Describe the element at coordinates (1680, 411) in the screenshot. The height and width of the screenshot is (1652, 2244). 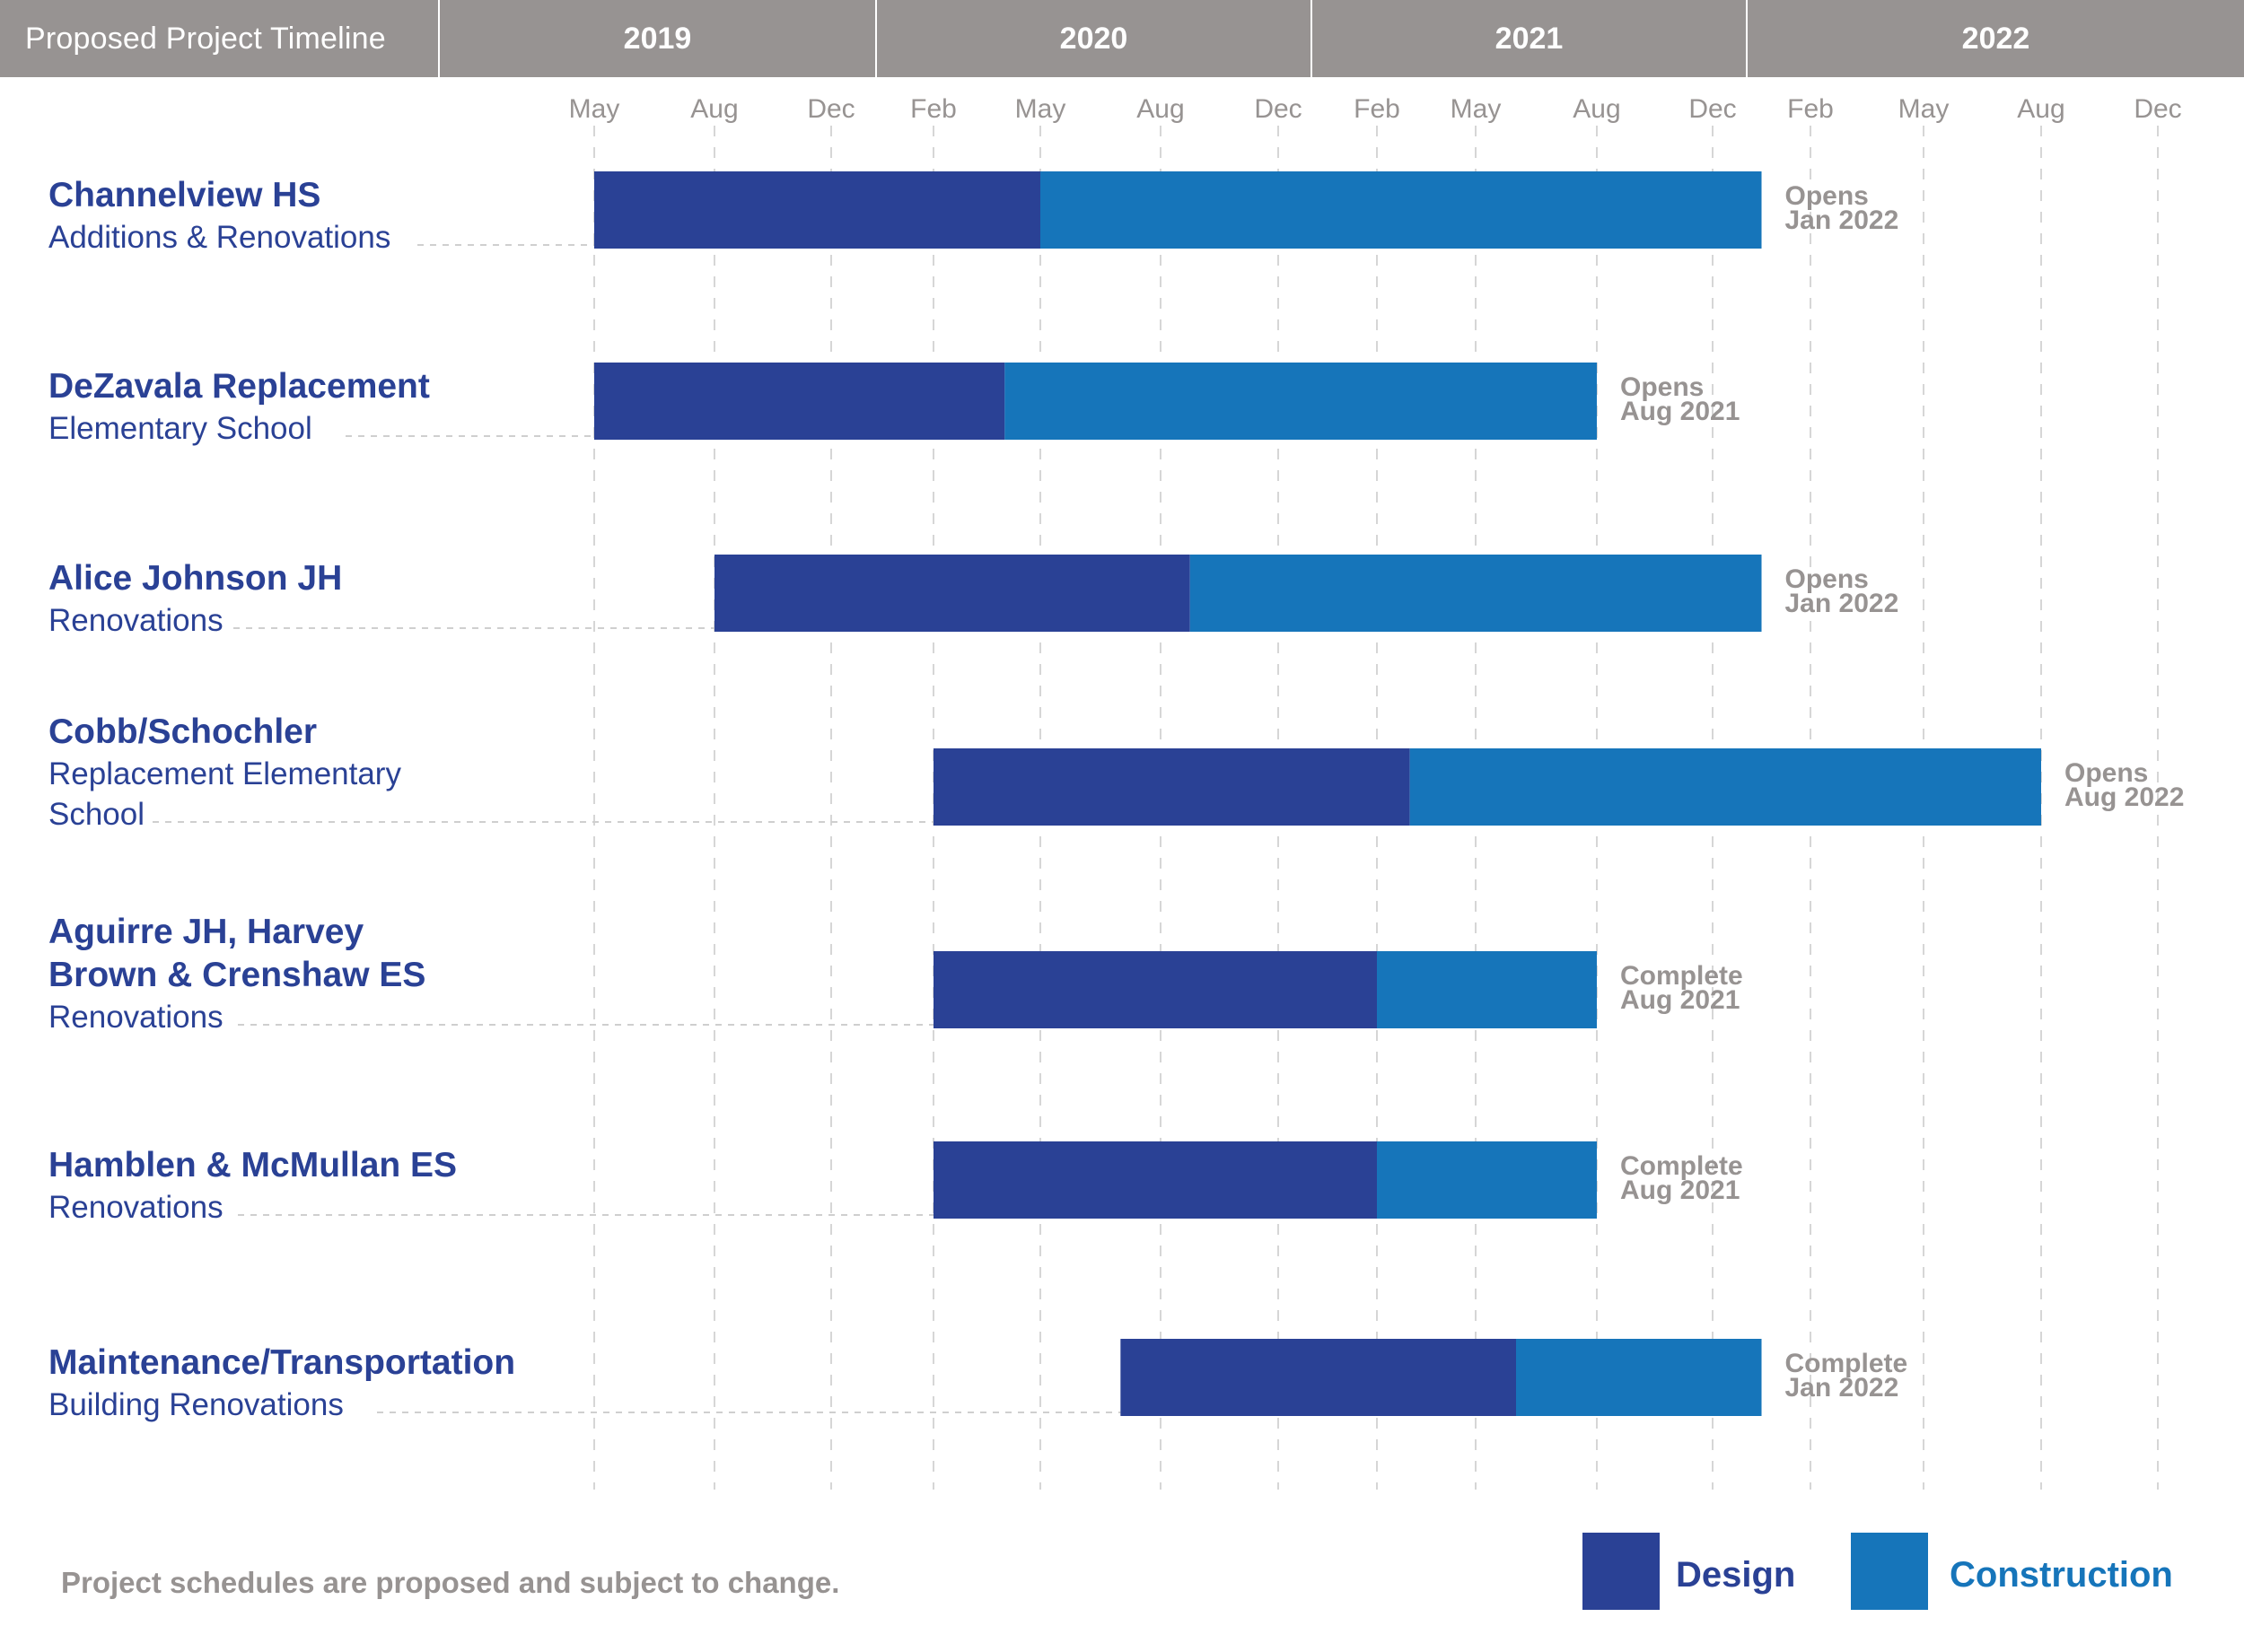
I see `row-2-date-label: Aug 2021` at that location.